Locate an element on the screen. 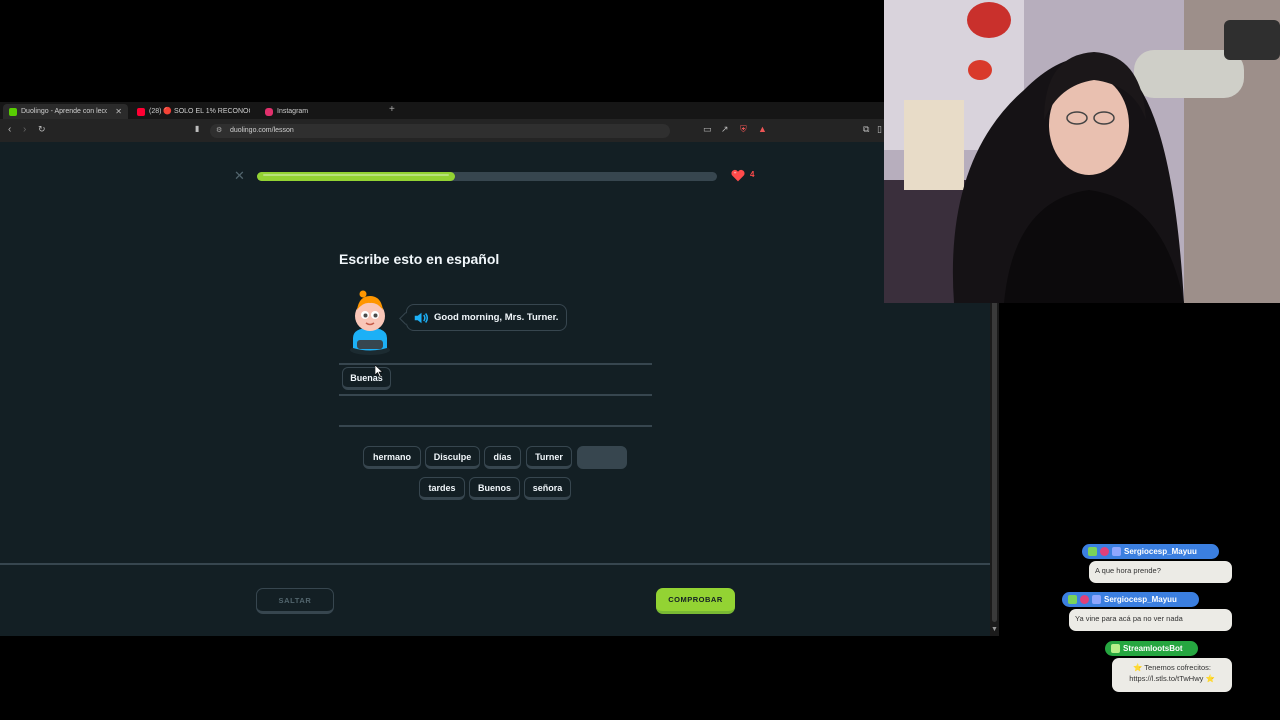 The width and height of the screenshot is (1280, 720). streamer-camera-image is located at coordinates (1082, 151).